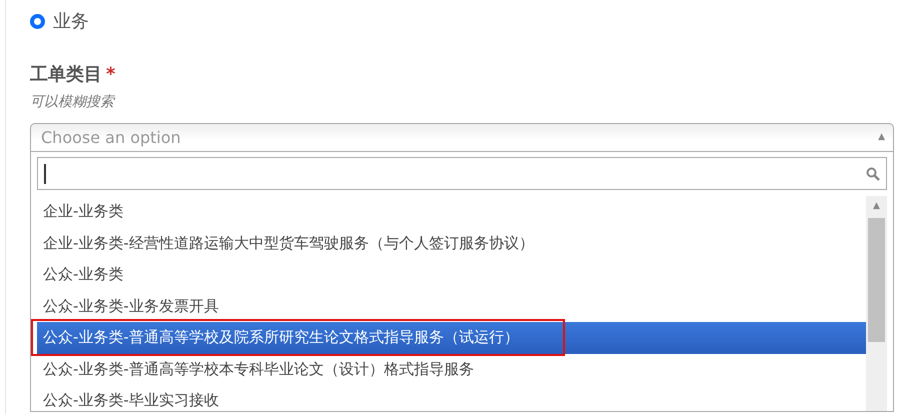 The width and height of the screenshot is (908, 414). I want to click on hint-text: 可以模糊搜索, so click(72, 102).